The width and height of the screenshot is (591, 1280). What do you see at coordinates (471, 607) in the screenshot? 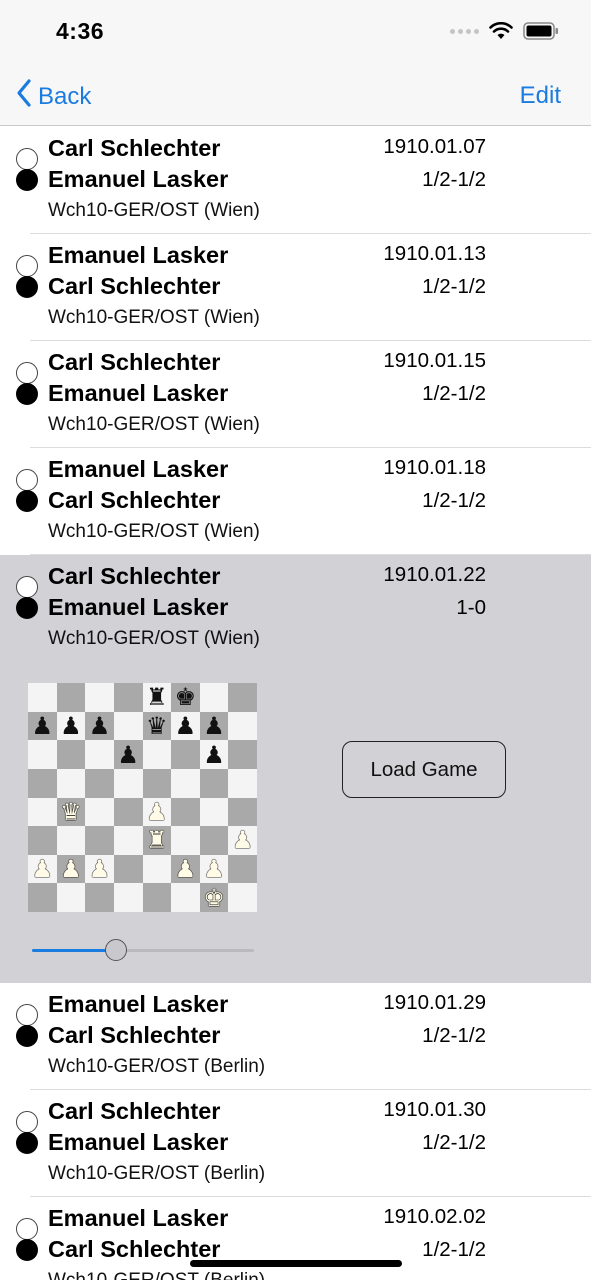
I see `game-result: 1-0` at bounding box center [471, 607].